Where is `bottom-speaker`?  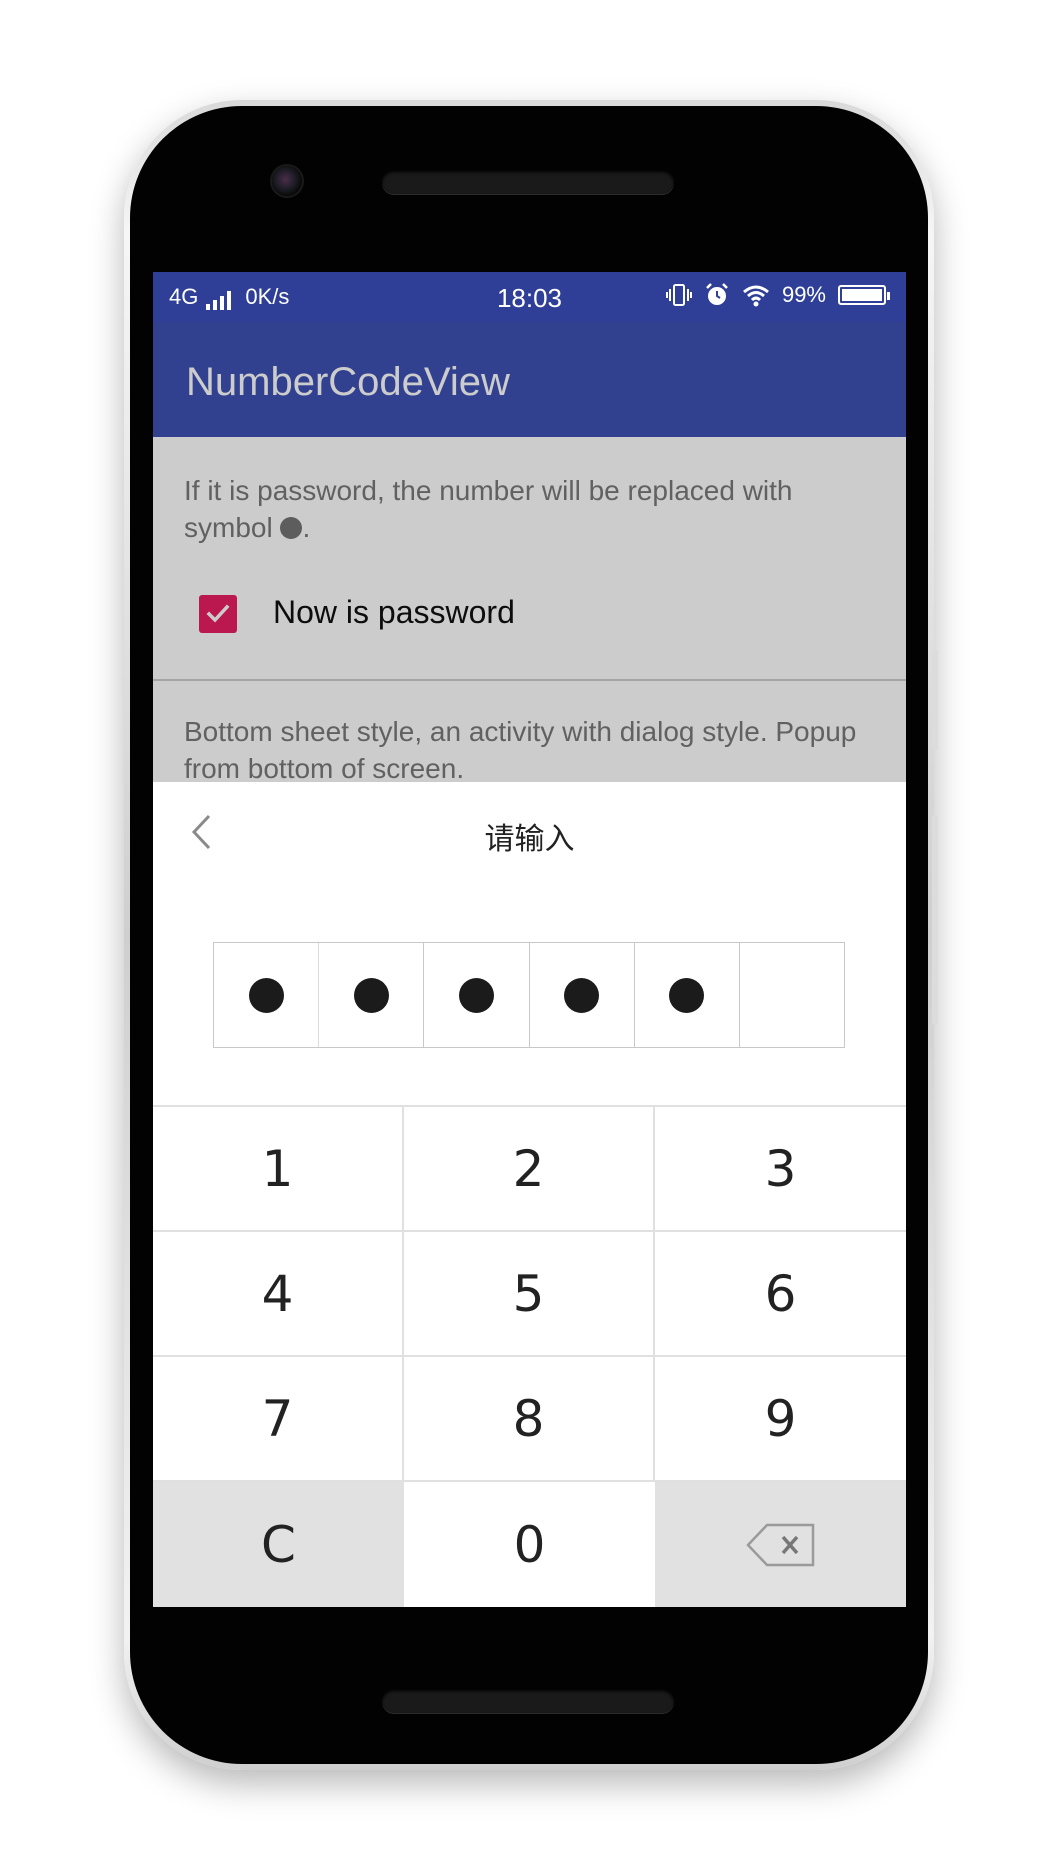
bottom-speaker is located at coordinates (528, 1701).